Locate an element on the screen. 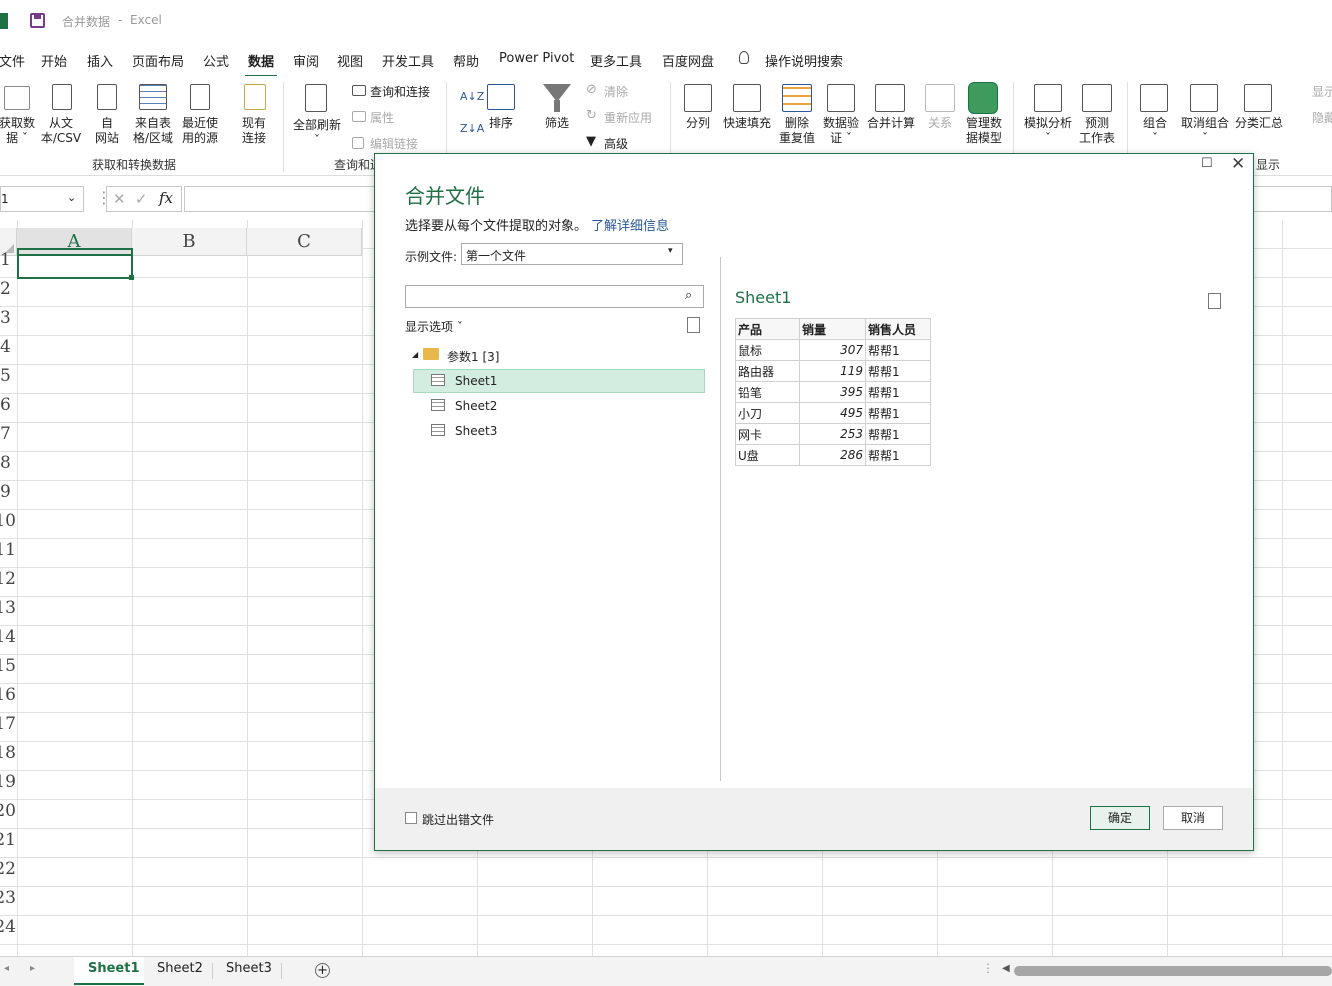 This screenshot has height=986, width=1332. pane-divider is located at coordinates (720, 519).